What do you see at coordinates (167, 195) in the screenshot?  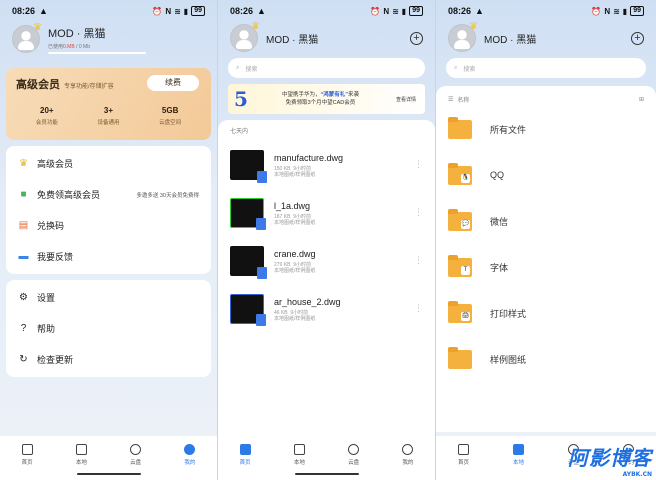 I see `invite-hint: 多邀多送 30天会员免费得` at bounding box center [167, 195].